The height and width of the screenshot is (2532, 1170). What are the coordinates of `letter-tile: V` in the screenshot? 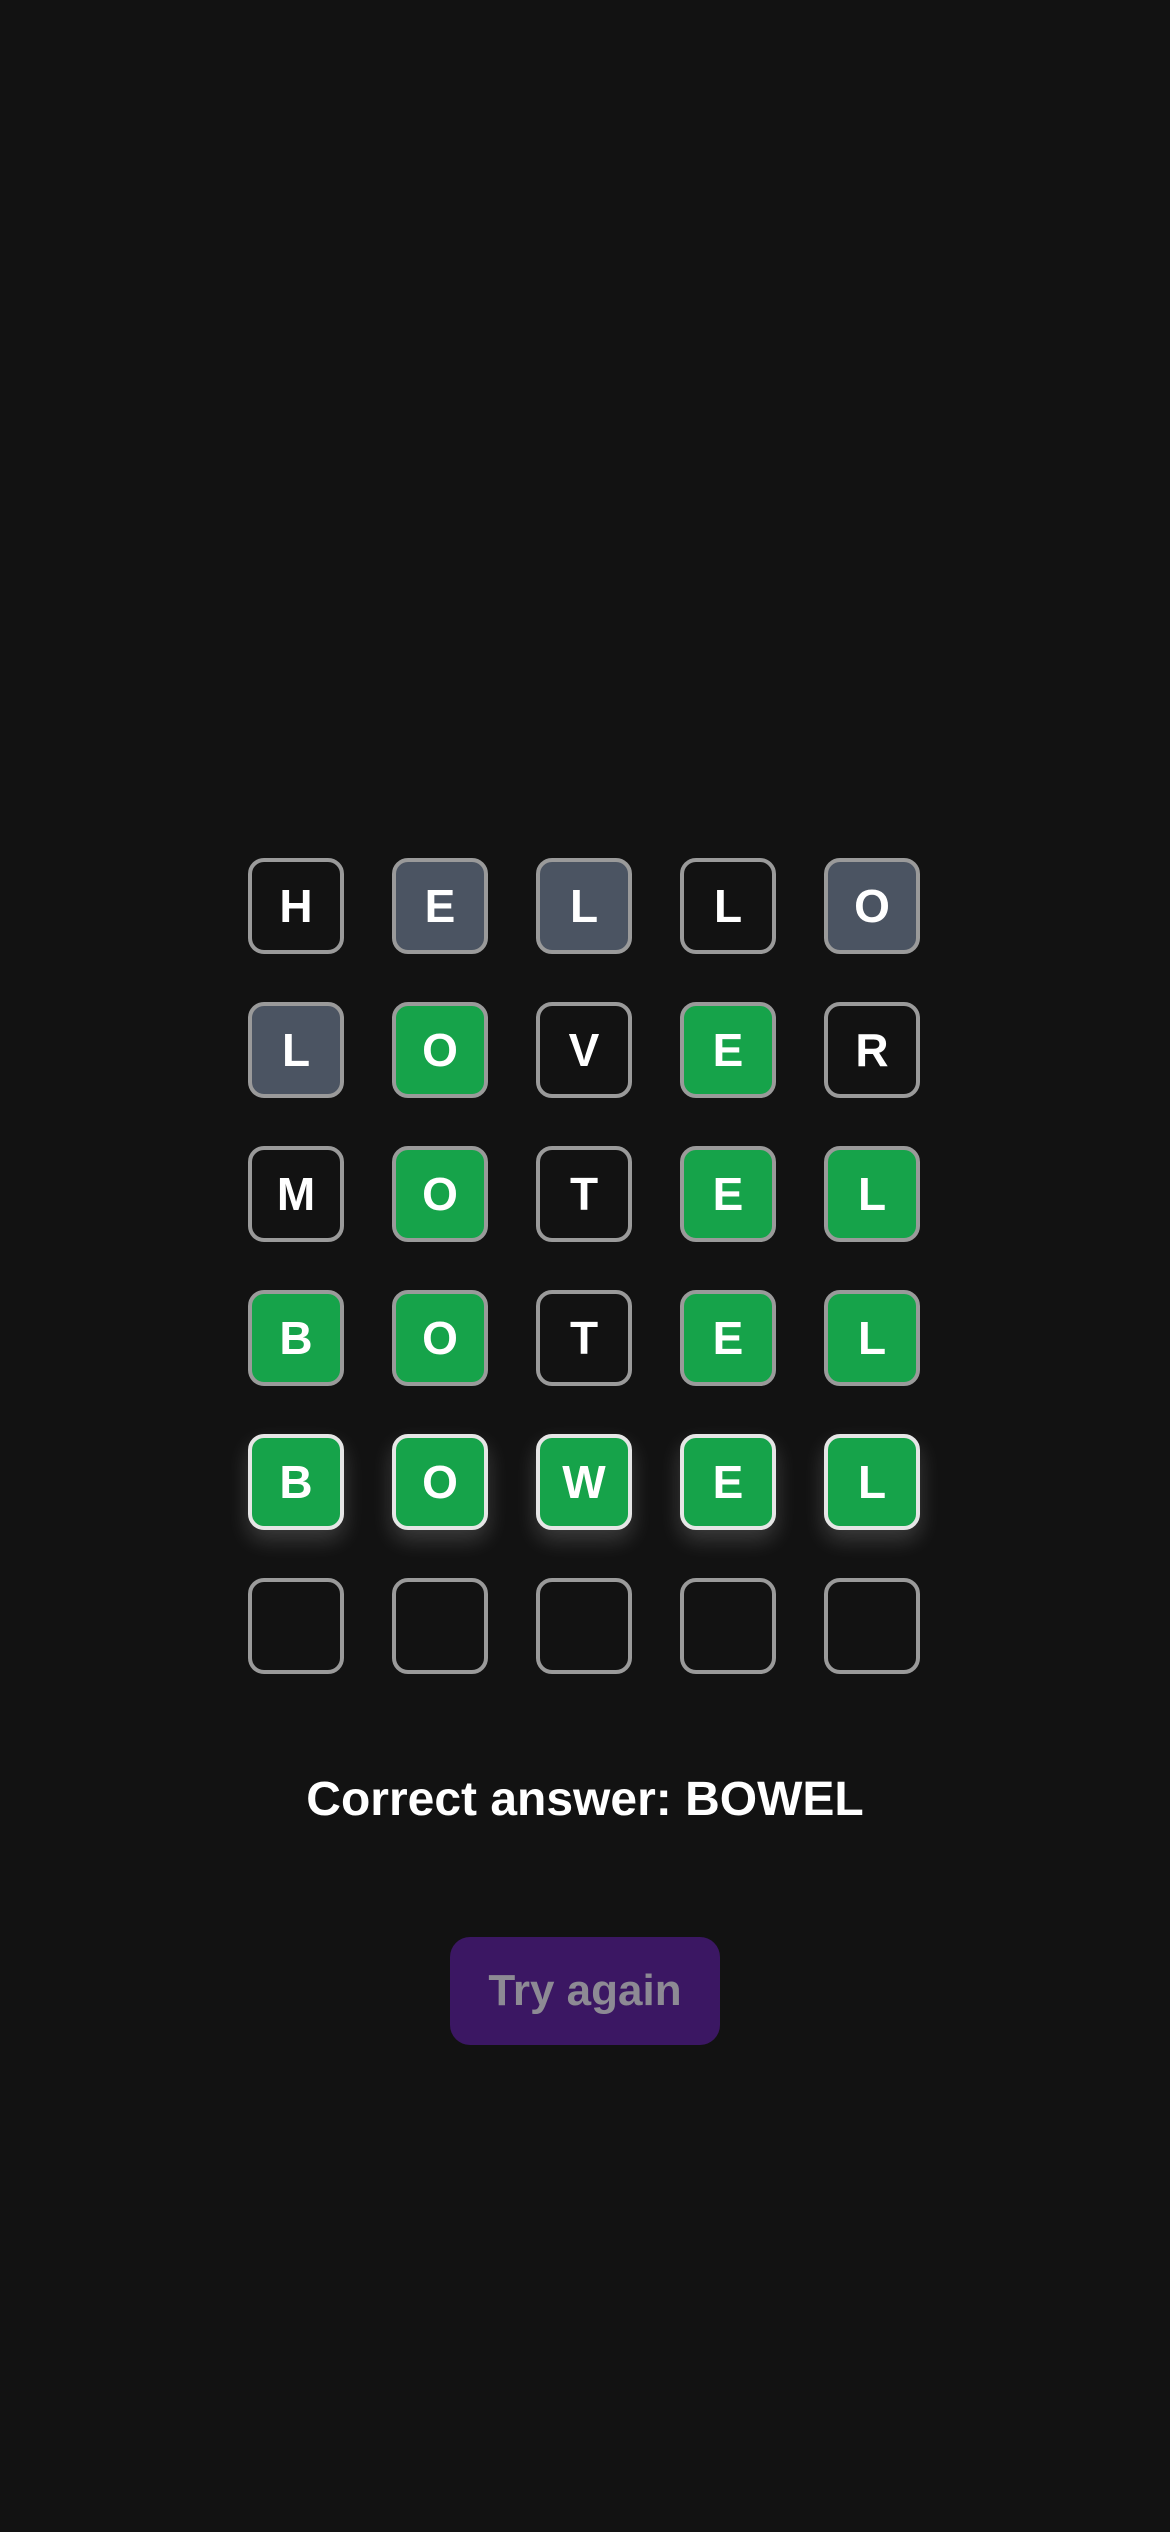 It's located at (584, 1050).